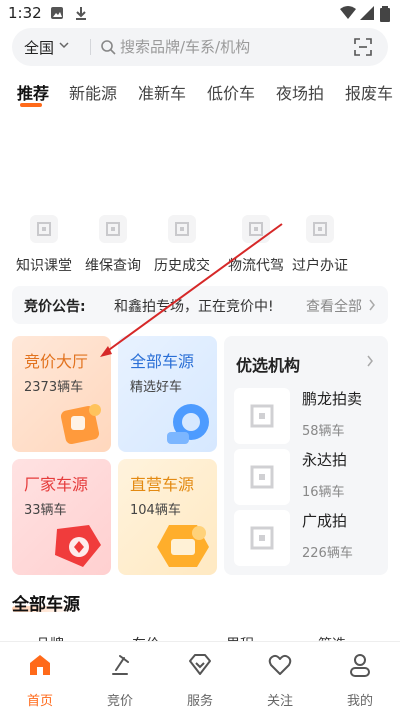 The height and width of the screenshot is (711, 400). I want to click on history-icon, so click(182, 229).